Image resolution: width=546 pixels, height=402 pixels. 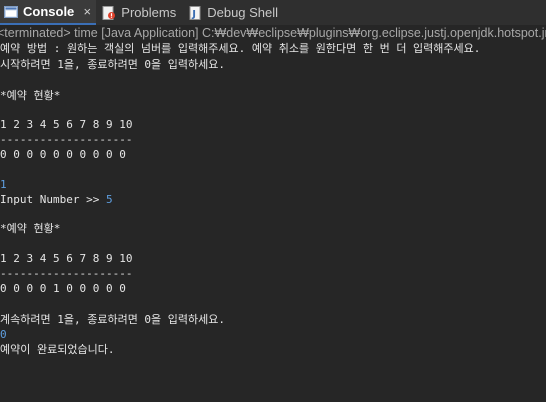 I want to click on tab-problems-label: Problems, so click(x=149, y=12).